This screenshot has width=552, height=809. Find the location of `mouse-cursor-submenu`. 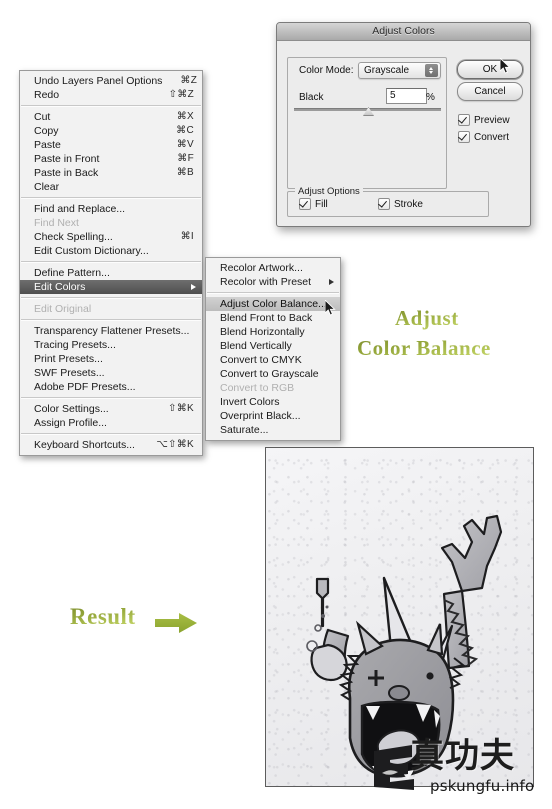

mouse-cursor-submenu is located at coordinates (330, 308).